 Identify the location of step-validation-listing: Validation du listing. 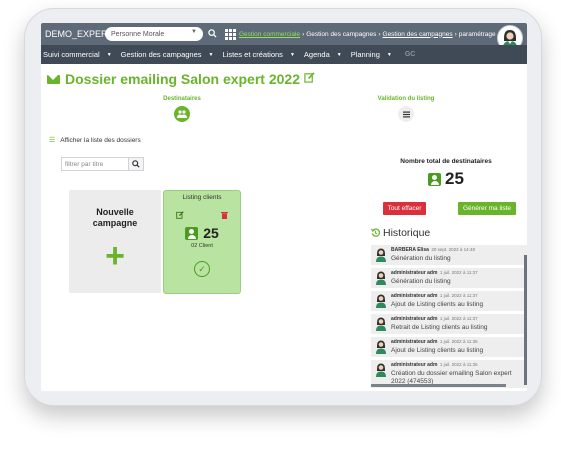
(406, 109).